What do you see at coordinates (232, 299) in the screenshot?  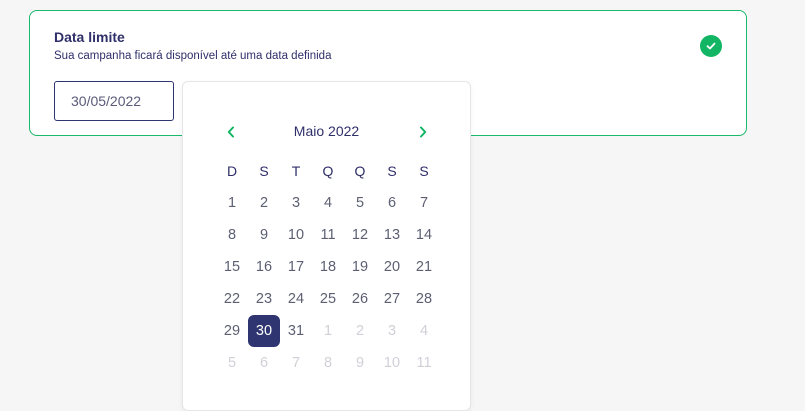 I see `calendar-day: 22` at bounding box center [232, 299].